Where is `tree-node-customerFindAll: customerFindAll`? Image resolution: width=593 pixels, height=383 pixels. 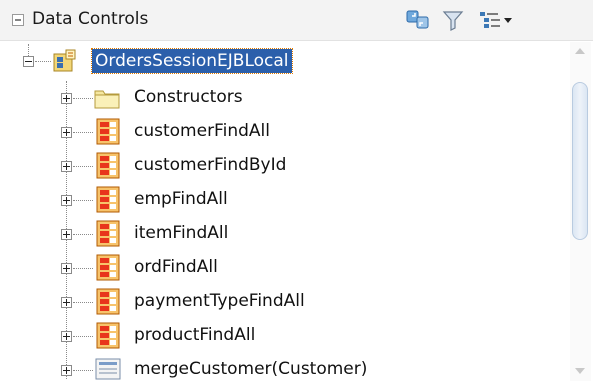
tree-node-customerFindAll: customerFindAll is located at coordinates (284, 132).